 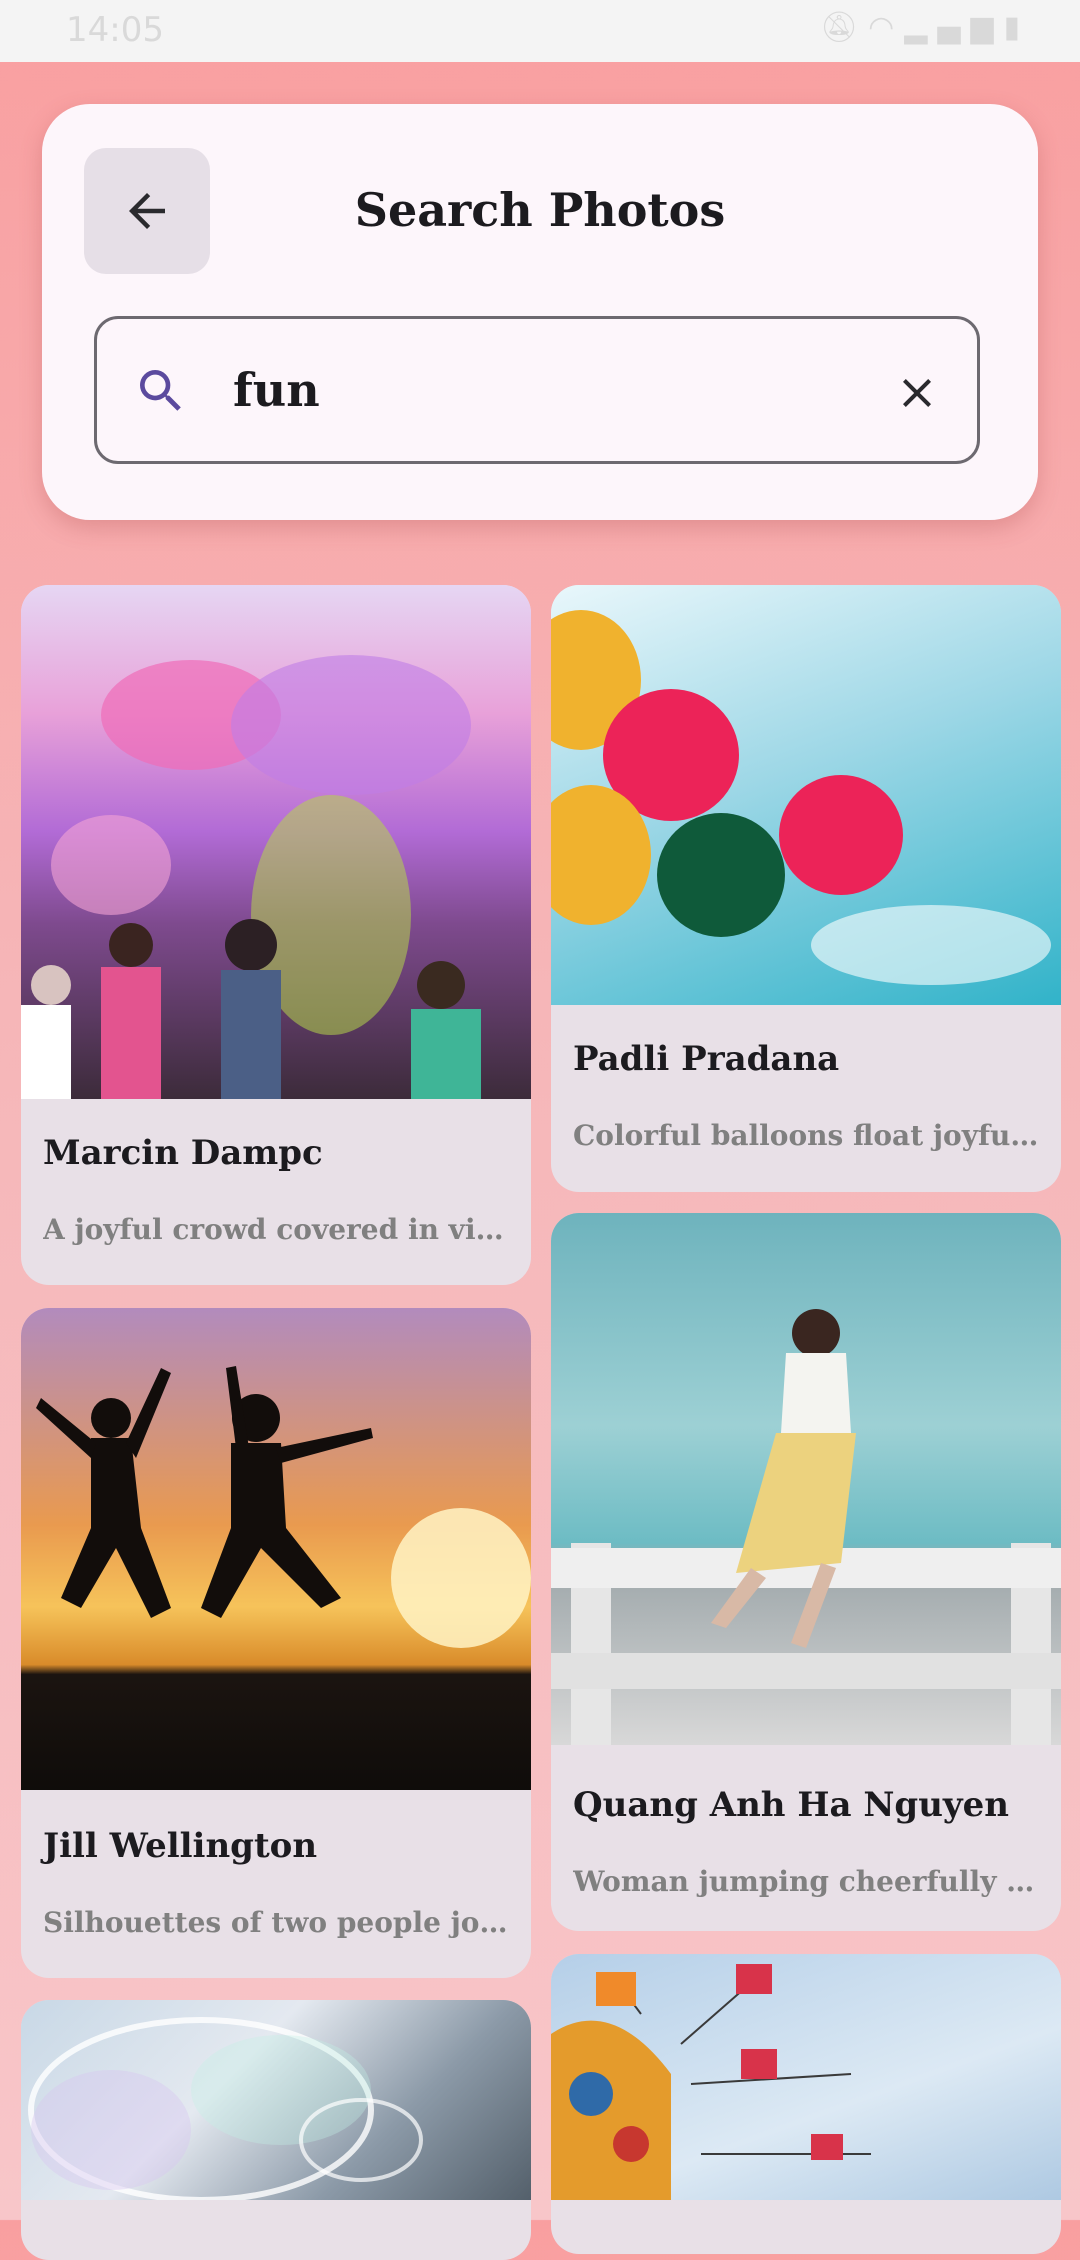 I want to click on status-time: 14:05, so click(x=115, y=30).